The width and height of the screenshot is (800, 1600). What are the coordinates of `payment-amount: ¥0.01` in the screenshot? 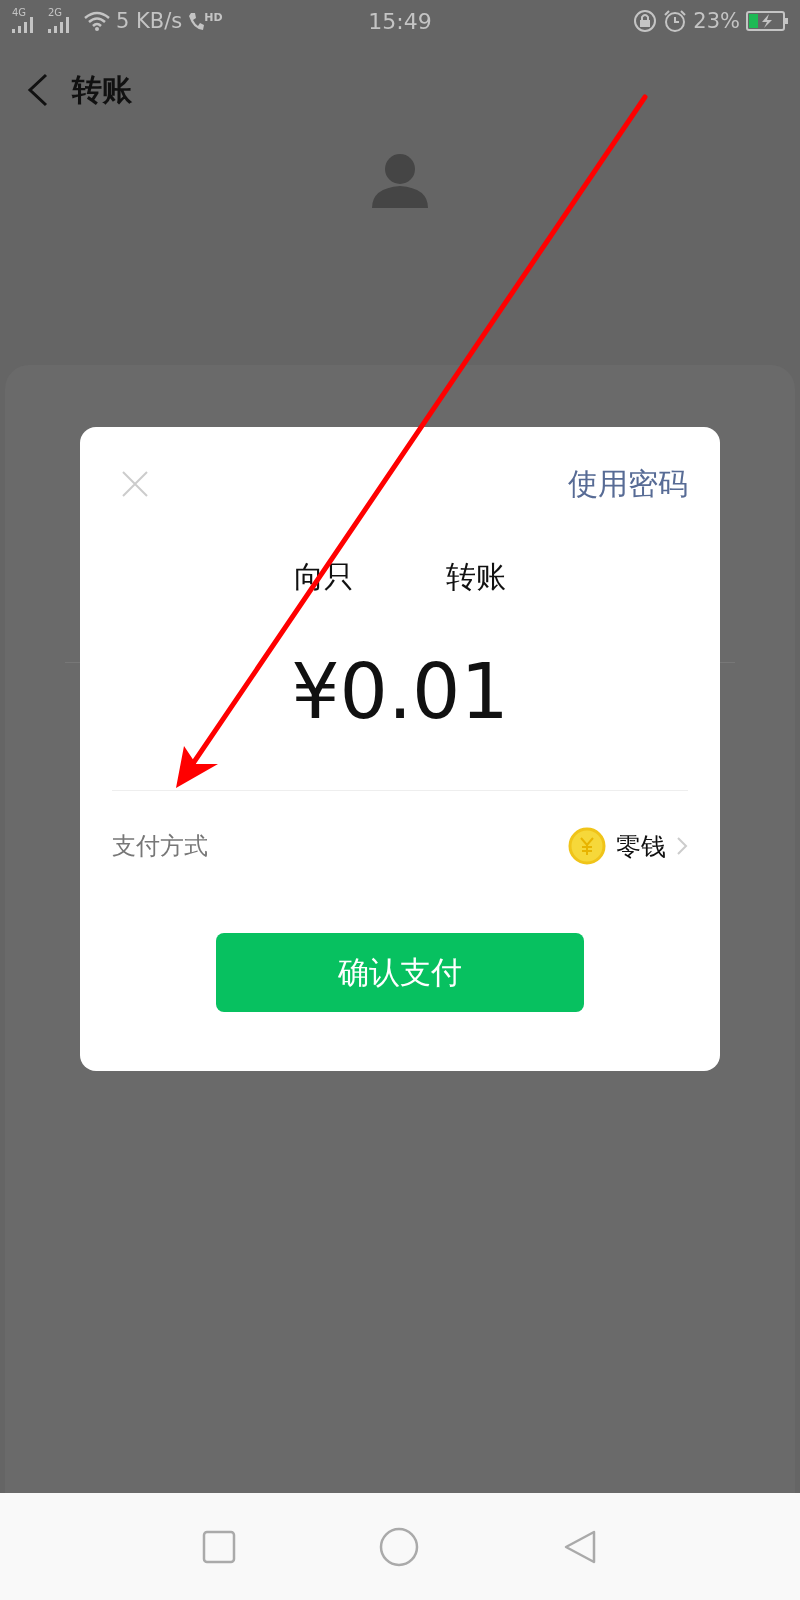 It's located at (400, 692).